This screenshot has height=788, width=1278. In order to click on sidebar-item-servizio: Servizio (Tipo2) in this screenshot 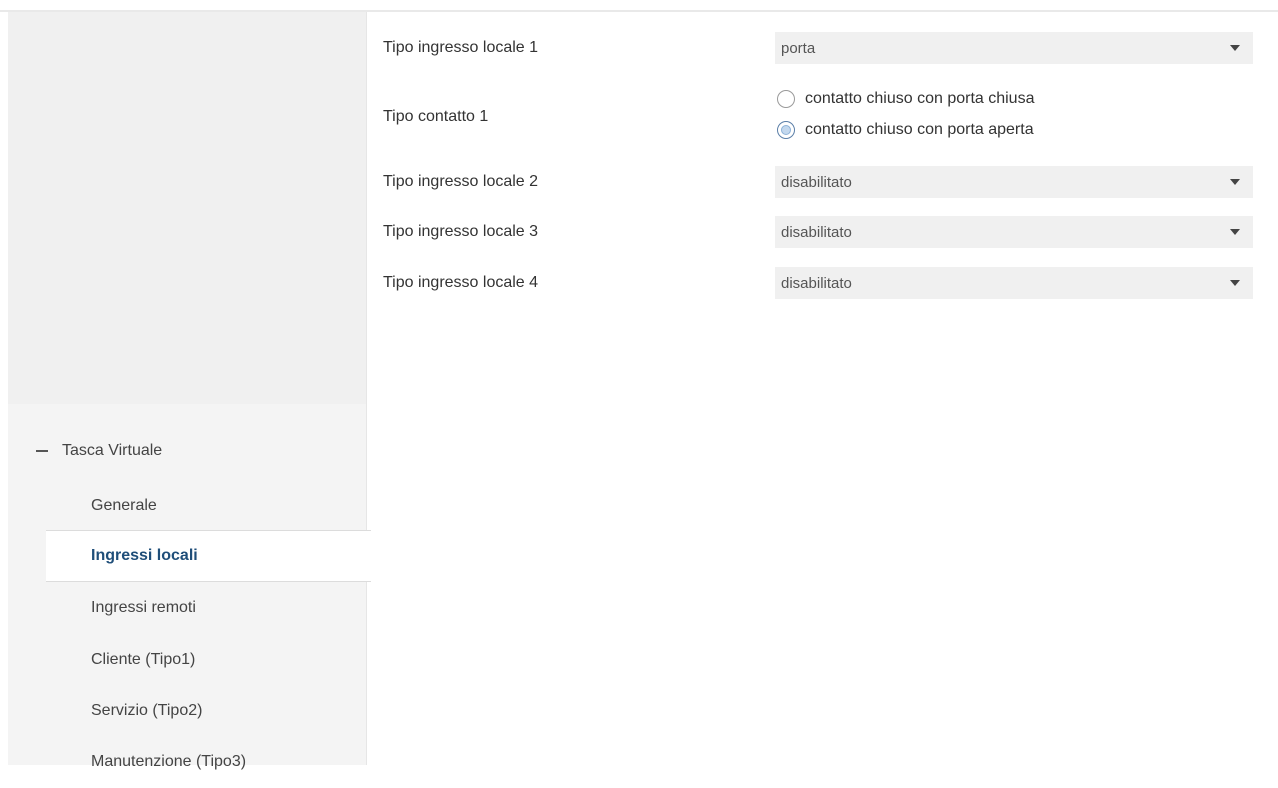, I will do `click(187, 711)`.